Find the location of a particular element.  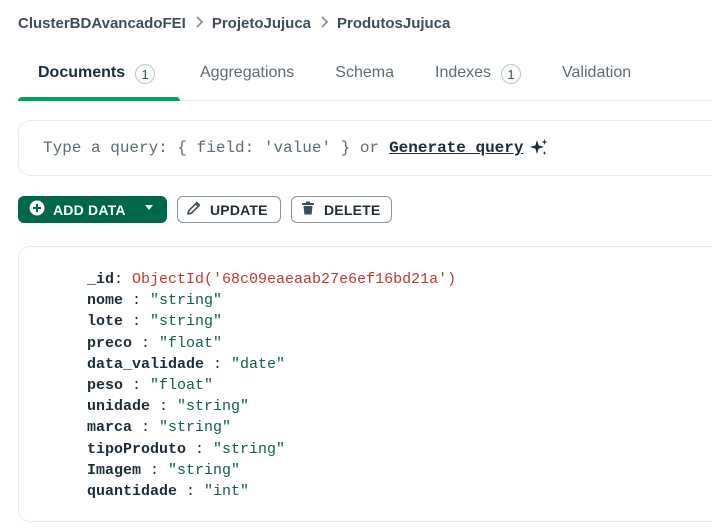

breadcrumb-cluster: ClusterBDAvancadoFEI is located at coordinates (102, 23).